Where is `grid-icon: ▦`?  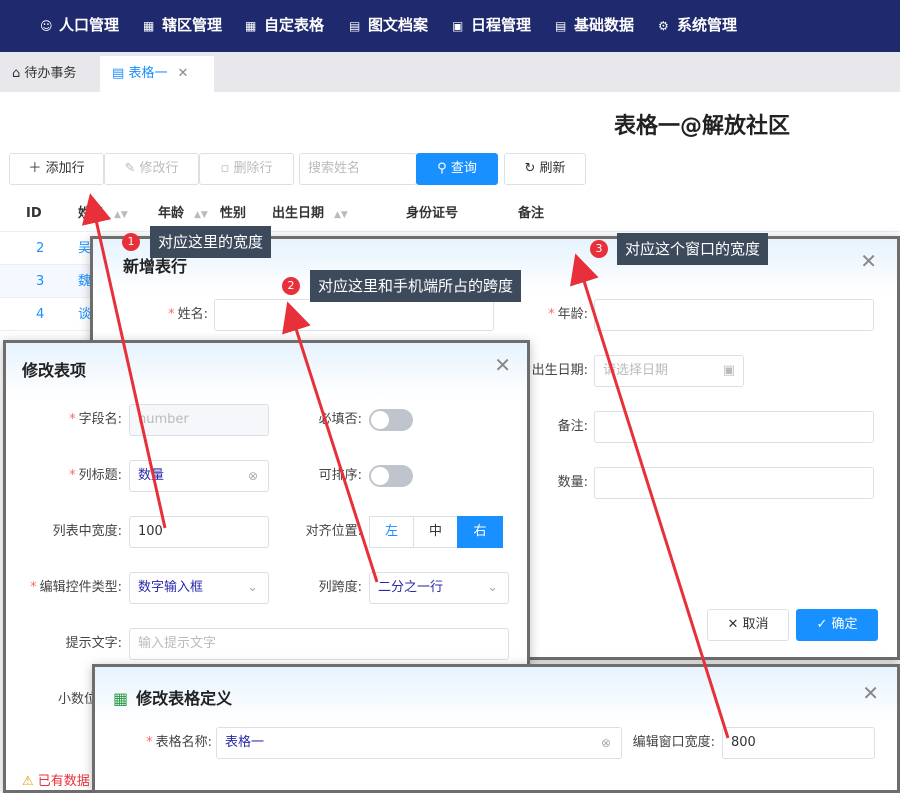
grid-icon: ▦ is located at coordinates (121, 698).